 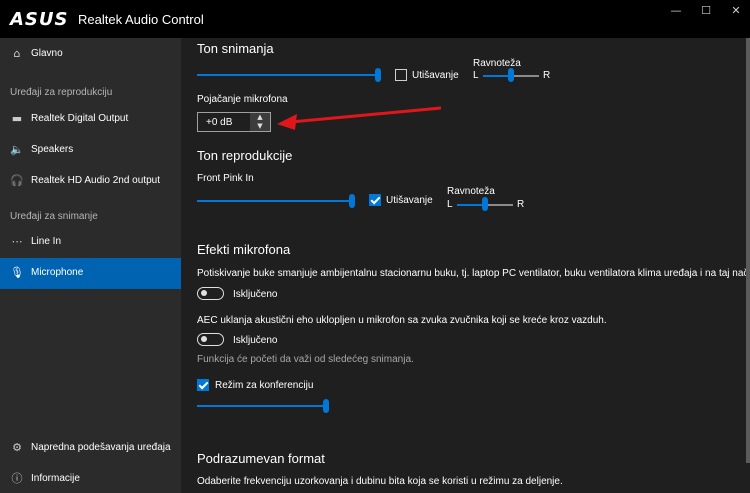 I want to click on sidebar-item-main: ⌂ Glavno, so click(x=90, y=54).